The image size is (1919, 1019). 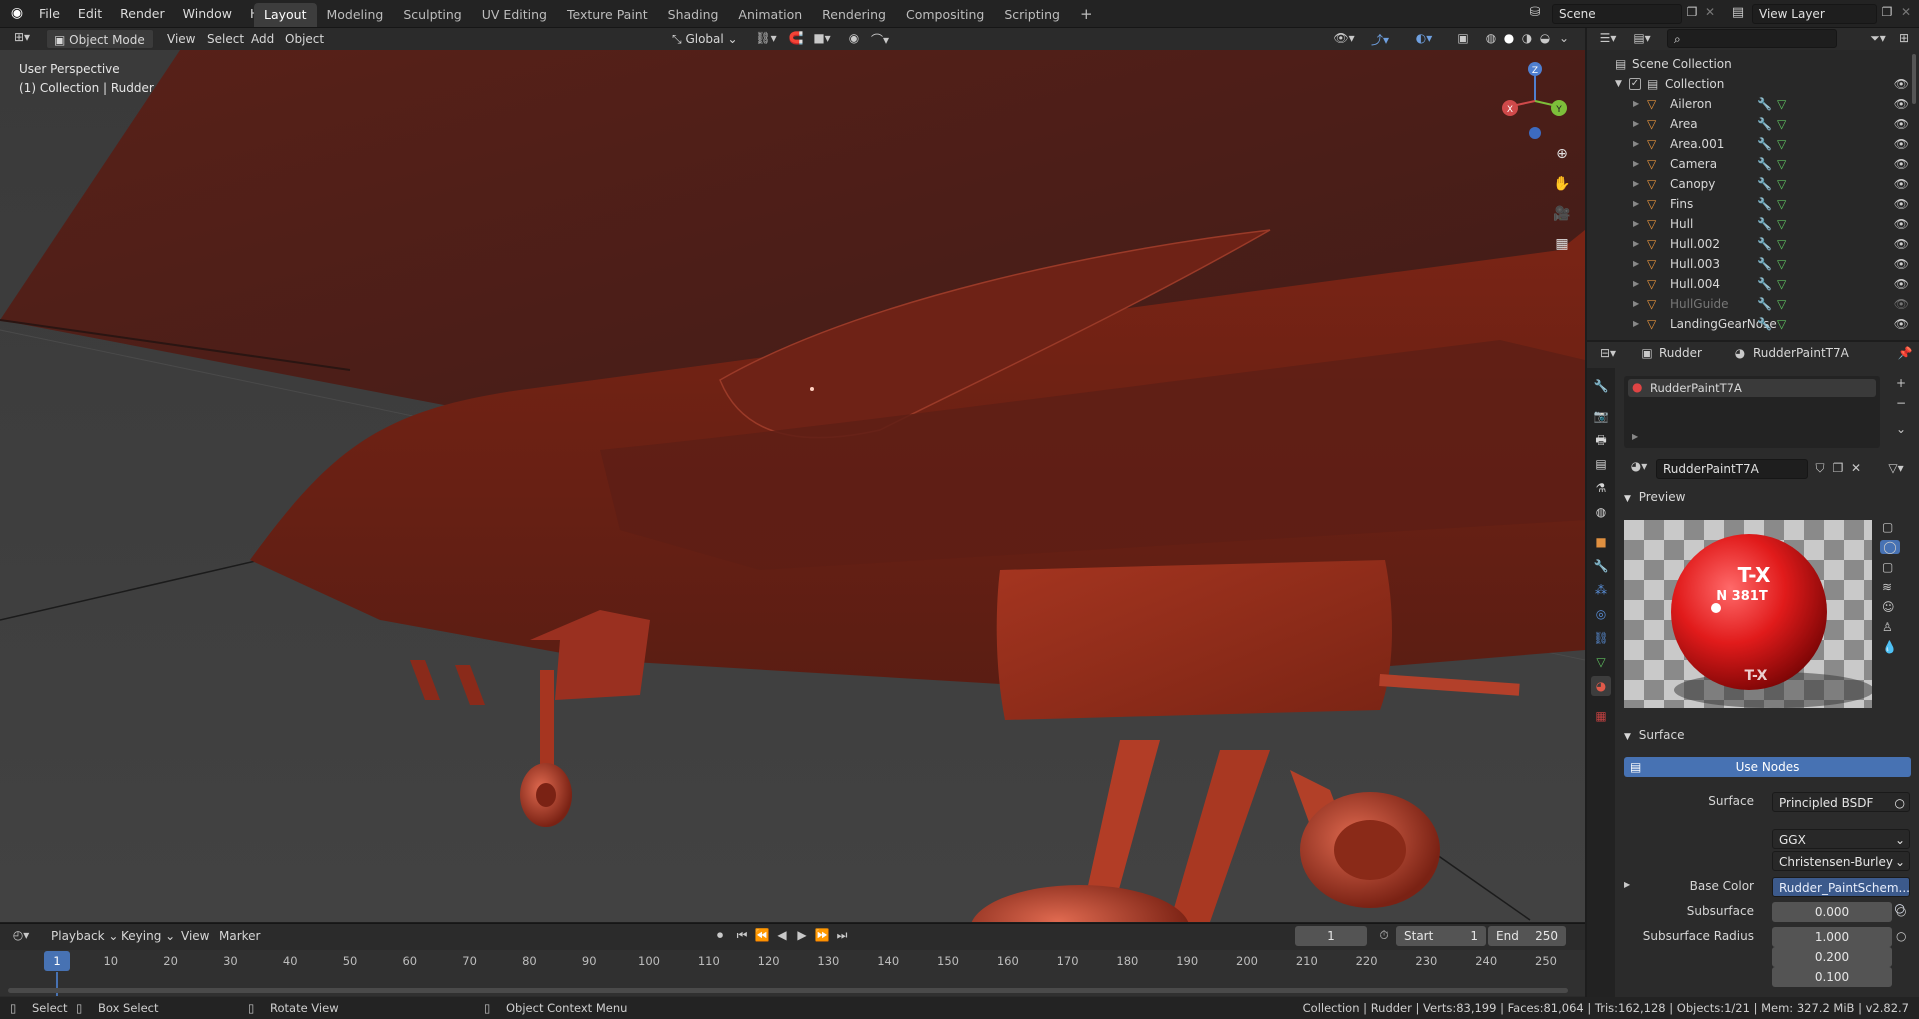 I want to click on outliner-row: ▶ ▽ Area.001 🔧 ▽ 👁, so click(x=1753, y=144).